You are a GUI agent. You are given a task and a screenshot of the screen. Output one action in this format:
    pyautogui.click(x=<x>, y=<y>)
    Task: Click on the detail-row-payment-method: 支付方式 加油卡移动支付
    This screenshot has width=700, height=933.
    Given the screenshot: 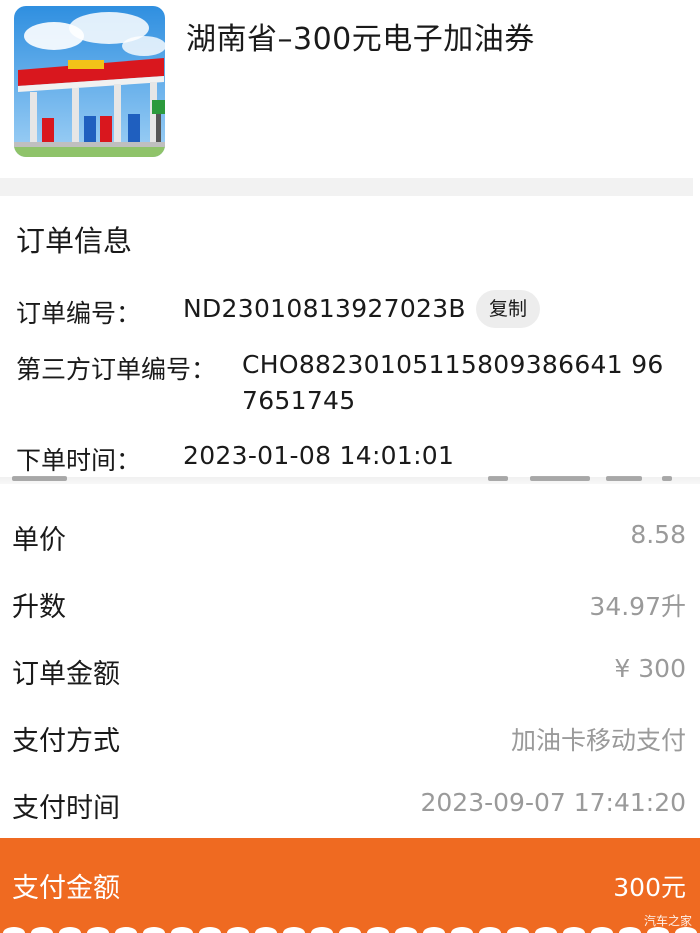 What is the action you would take?
    pyautogui.click(x=350, y=738)
    